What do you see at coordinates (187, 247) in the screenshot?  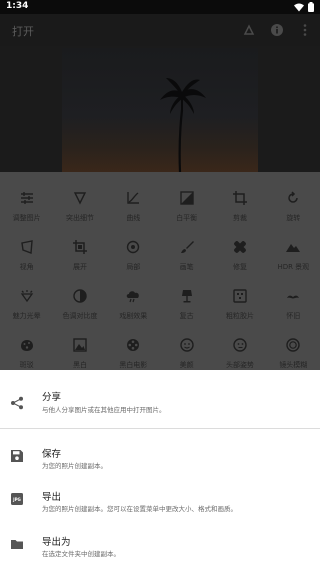 I see `brush-icon` at bounding box center [187, 247].